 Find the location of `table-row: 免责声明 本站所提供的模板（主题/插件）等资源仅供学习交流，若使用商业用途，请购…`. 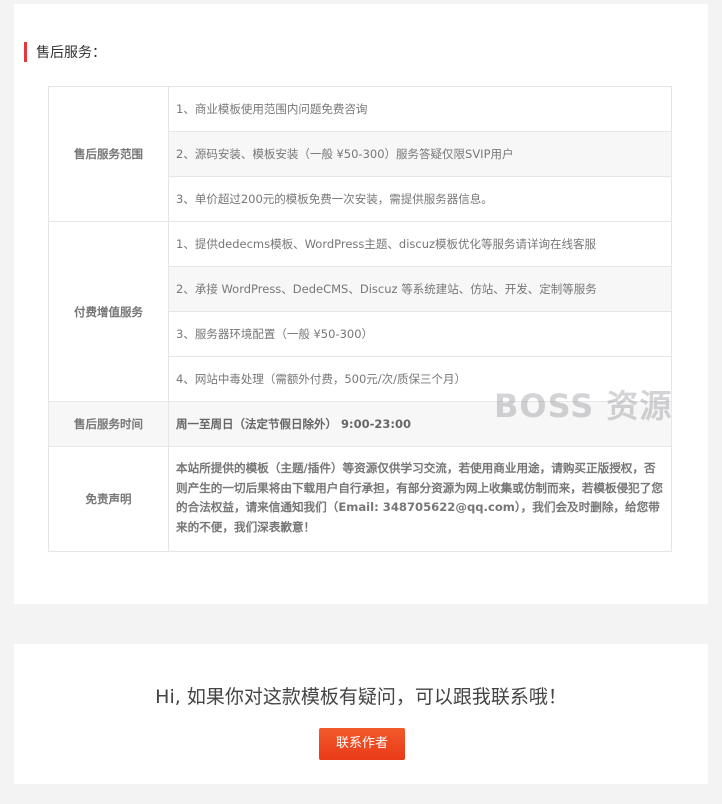

table-row: 免责声明 本站所提供的模板（主题/插件）等资源仅供学习交流，若使用商业用途，请购… is located at coordinates (360, 499).